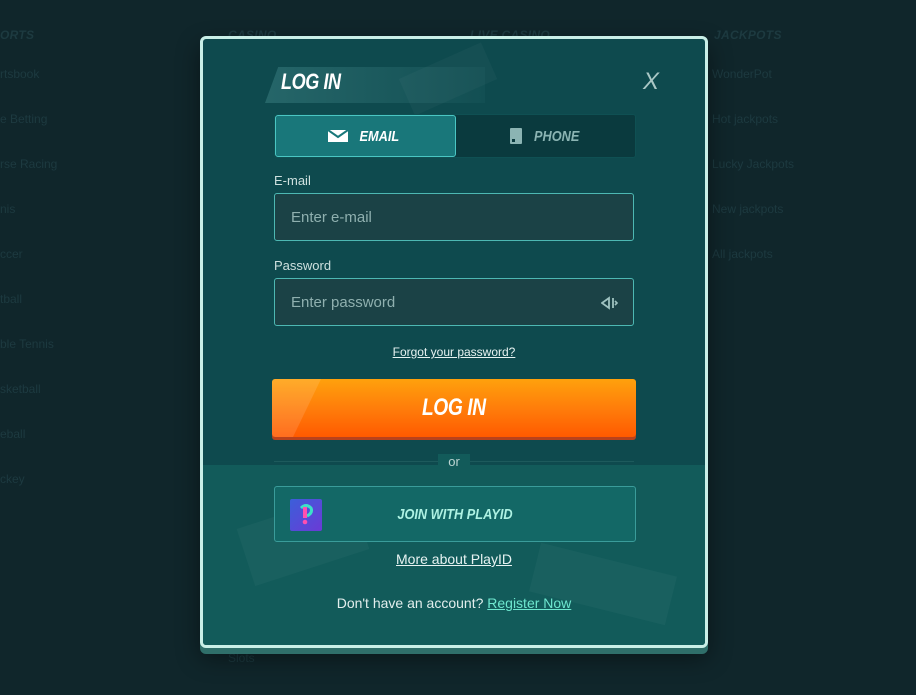  Describe the element at coordinates (742, 74) in the screenshot. I see `footer-link: WonderPot` at that location.